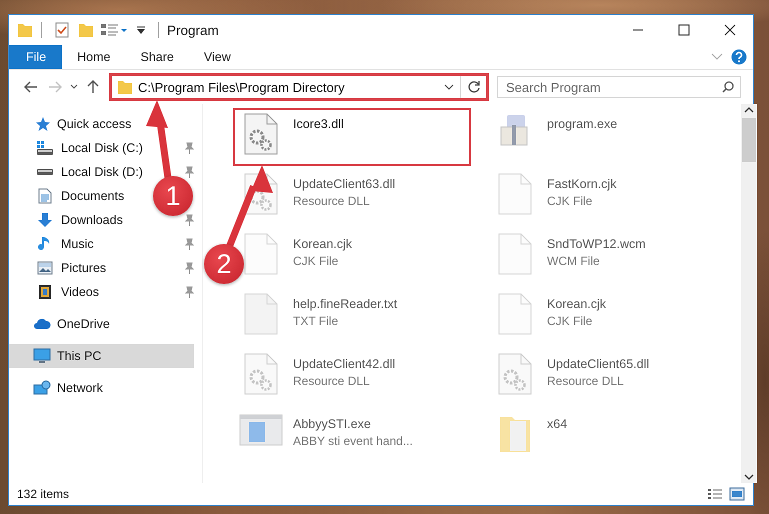  Describe the element at coordinates (739, 57) in the screenshot. I see `help-icon` at that location.